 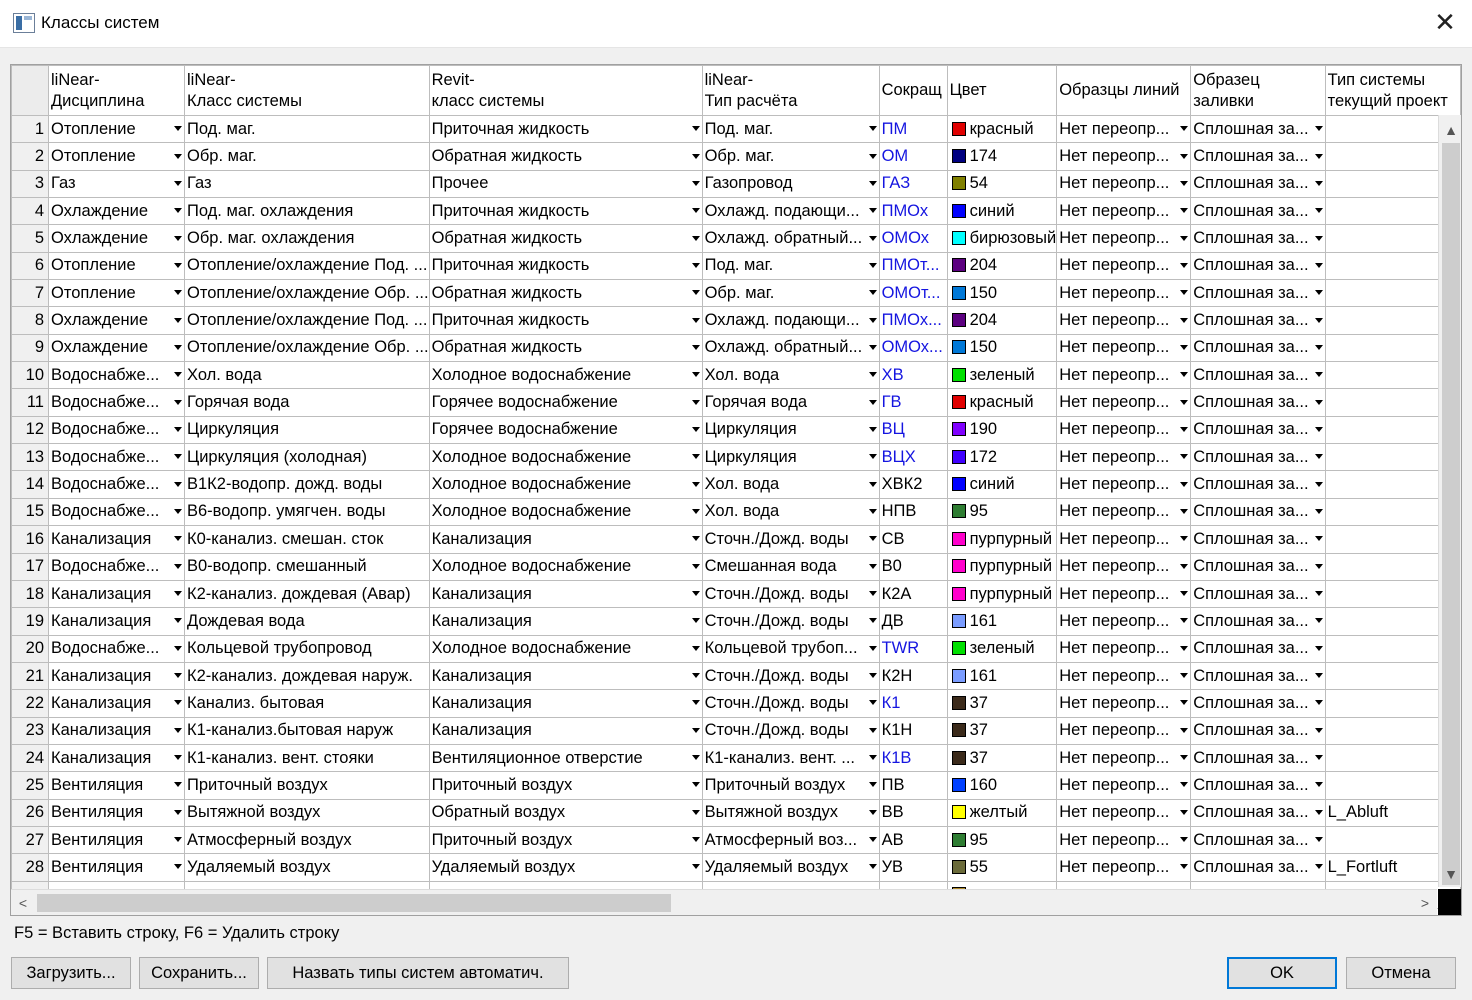 What do you see at coordinates (30, 156) in the screenshot?
I see `row-number: 2` at bounding box center [30, 156].